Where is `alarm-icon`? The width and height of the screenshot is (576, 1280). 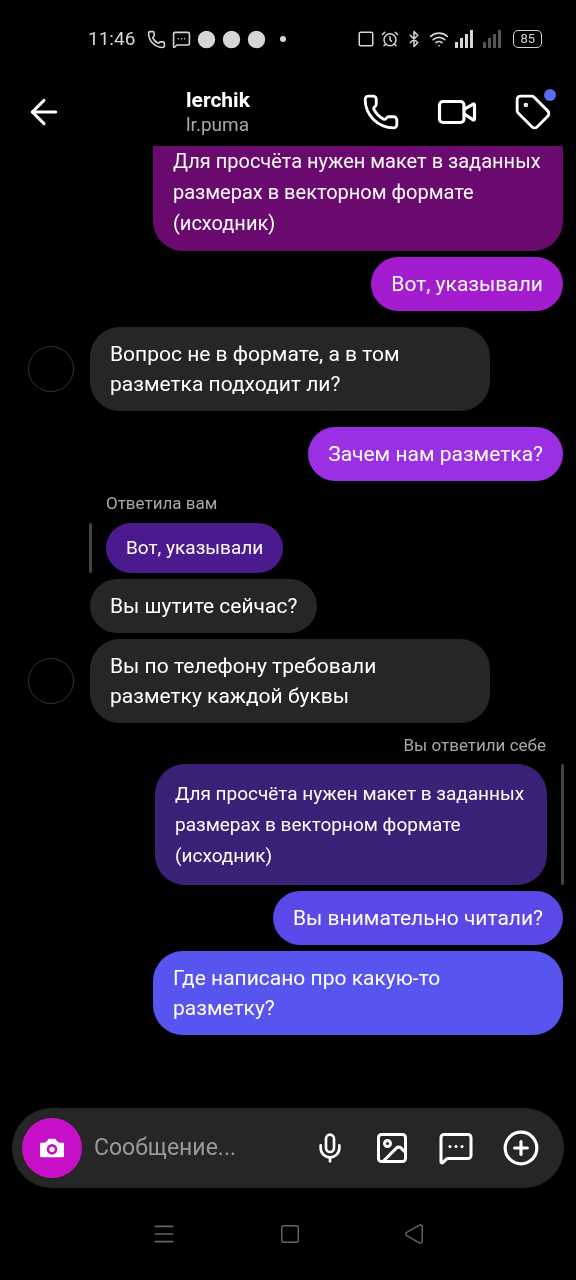 alarm-icon is located at coordinates (390, 39).